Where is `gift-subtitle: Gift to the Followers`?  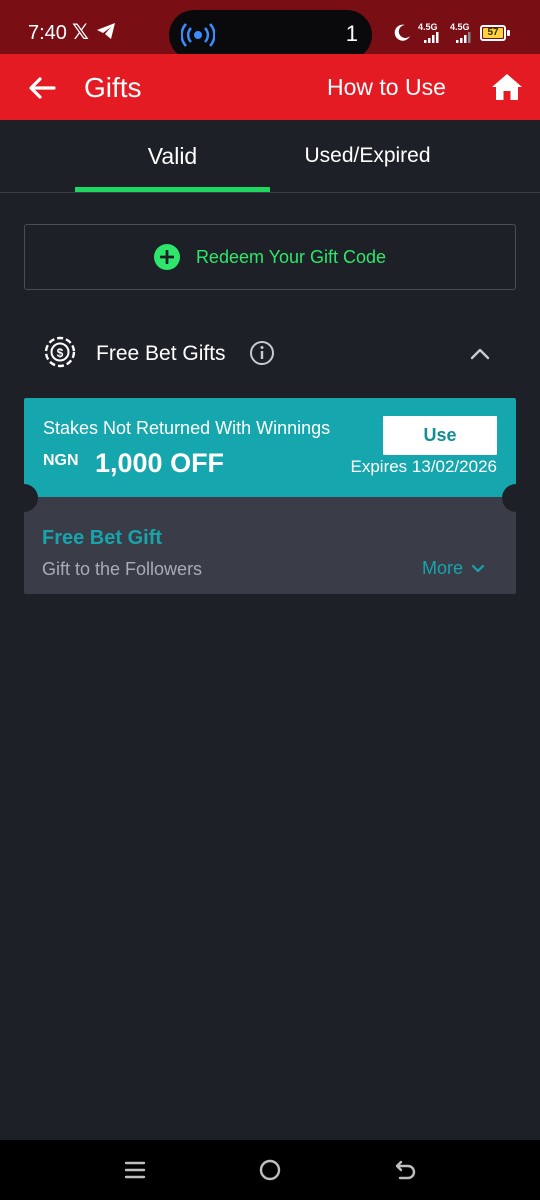 gift-subtitle: Gift to the Followers is located at coordinates (122, 569).